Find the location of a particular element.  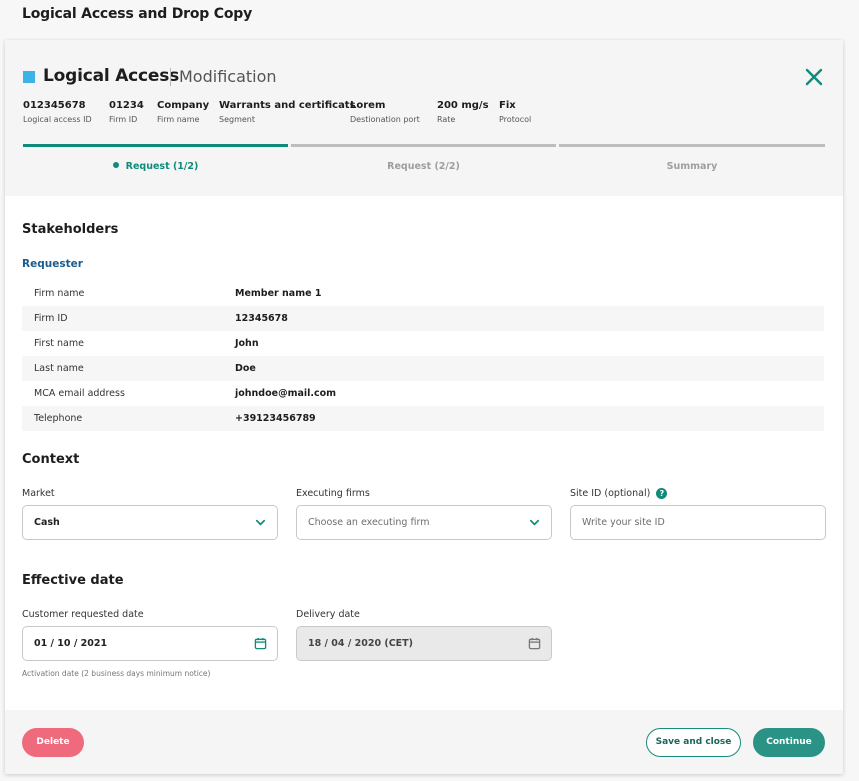

step-request-1: Request (1/2) is located at coordinates (155, 166).